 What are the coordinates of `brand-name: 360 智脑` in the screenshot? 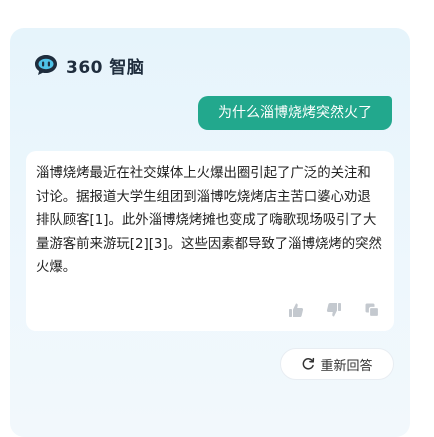 It's located at (105, 67).